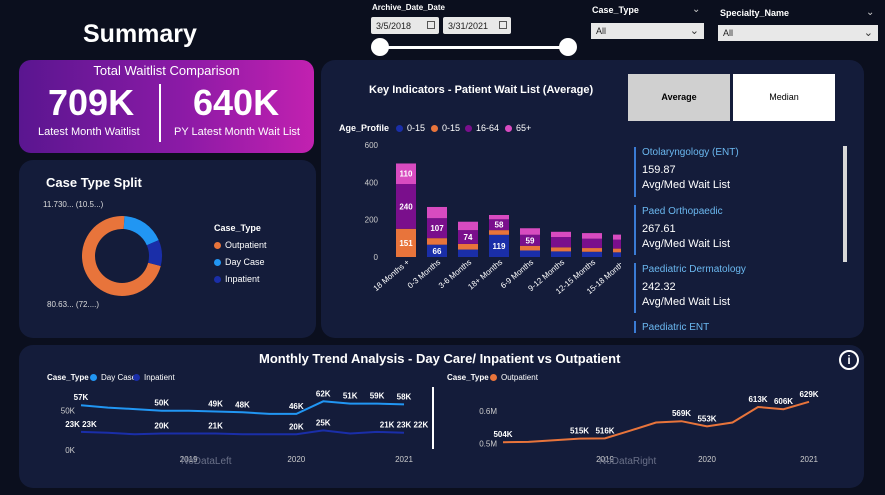 This screenshot has width=885, height=495. I want to click on legend-item-age-16-64: 16-64, so click(482, 128).